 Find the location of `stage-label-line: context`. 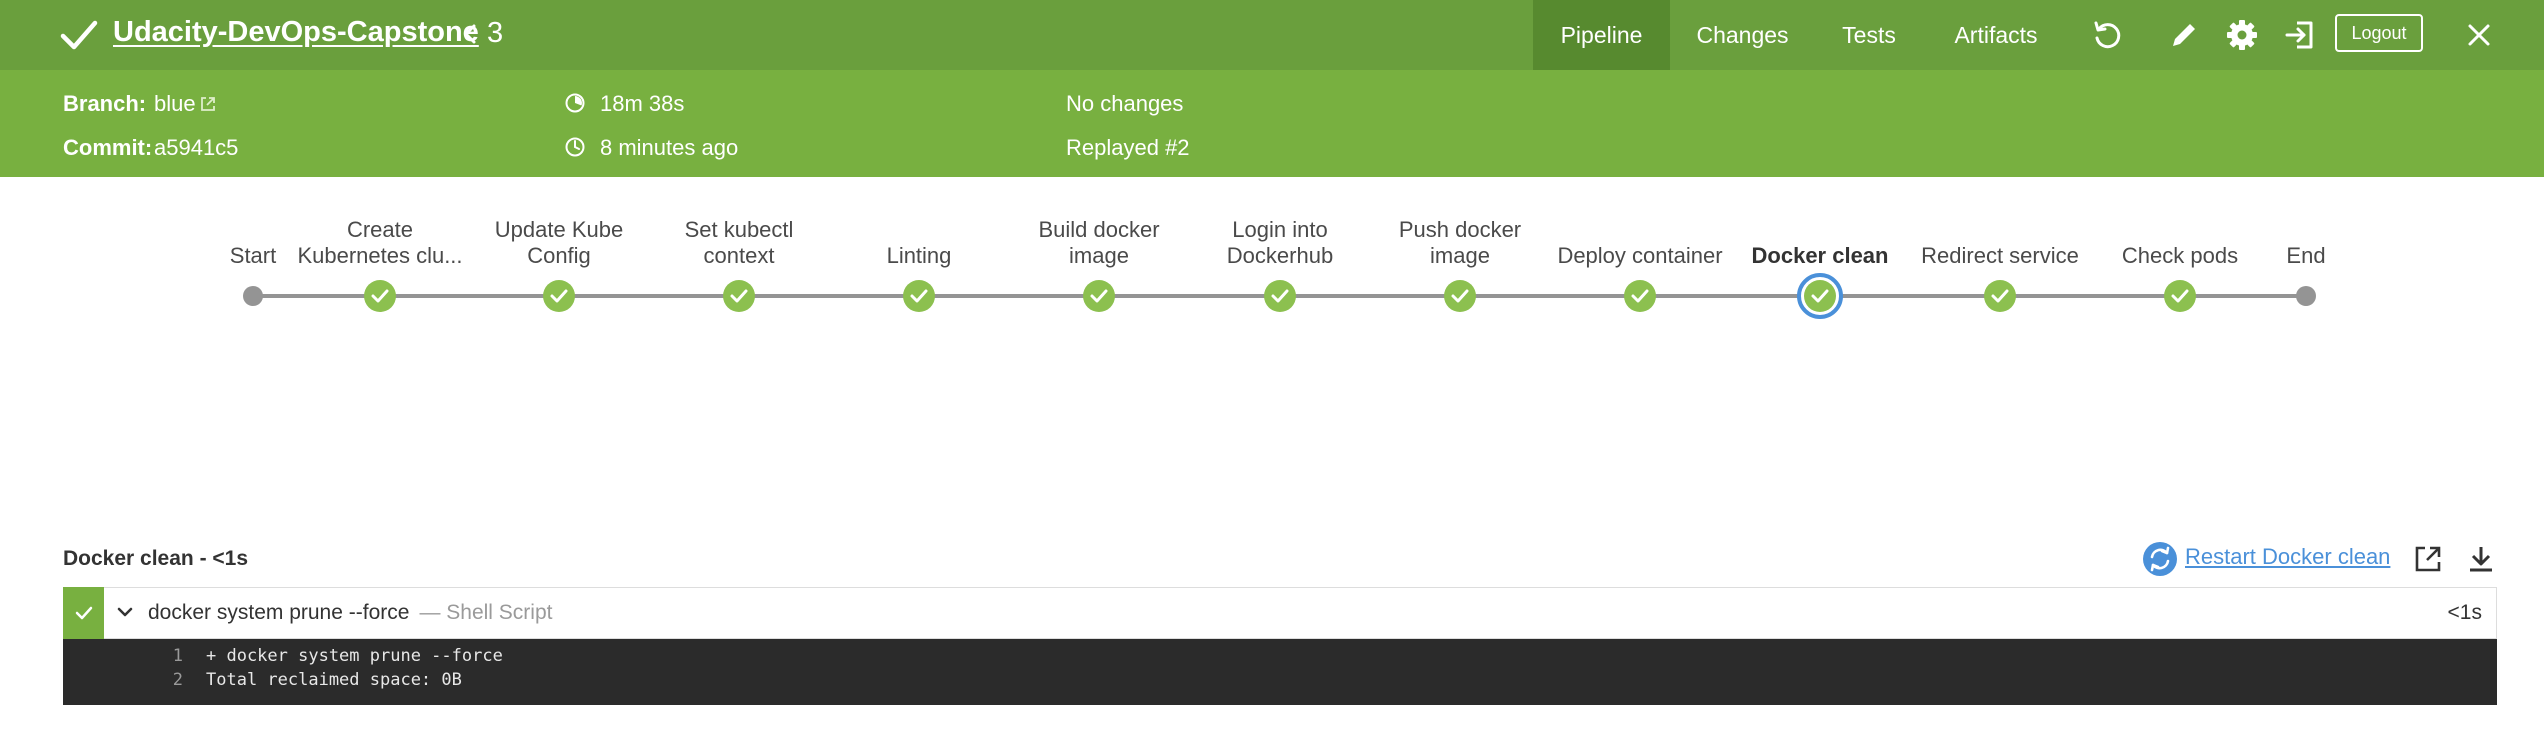

stage-label-line: context is located at coordinates (739, 255).